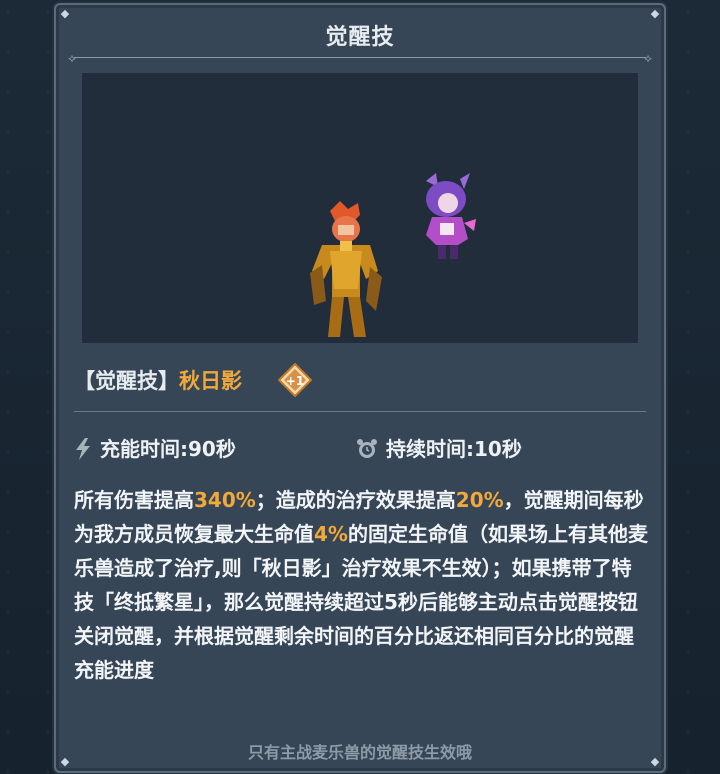 This screenshot has height=774, width=720. Describe the element at coordinates (367, 448) in the screenshot. I see `alarm-clock-icon` at that location.